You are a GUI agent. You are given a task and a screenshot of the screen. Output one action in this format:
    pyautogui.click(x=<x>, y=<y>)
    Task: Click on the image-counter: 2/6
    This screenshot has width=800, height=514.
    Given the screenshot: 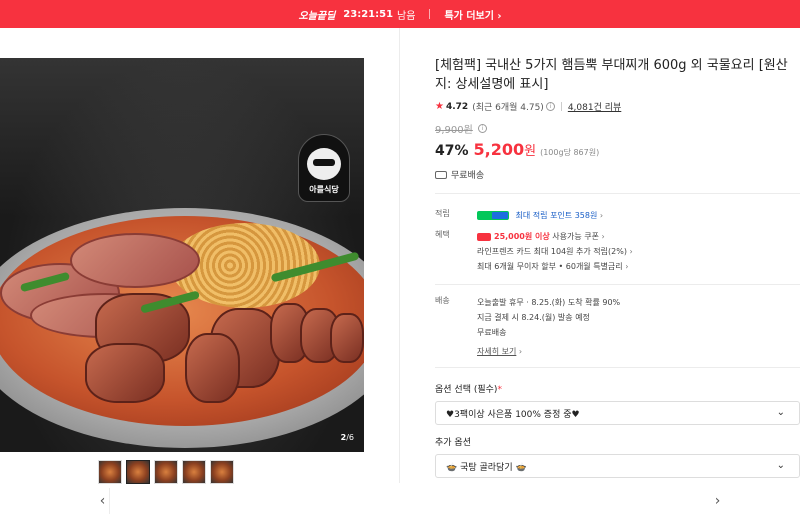 What is the action you would take?
    pyautogui.click(x=347, y=437)
    